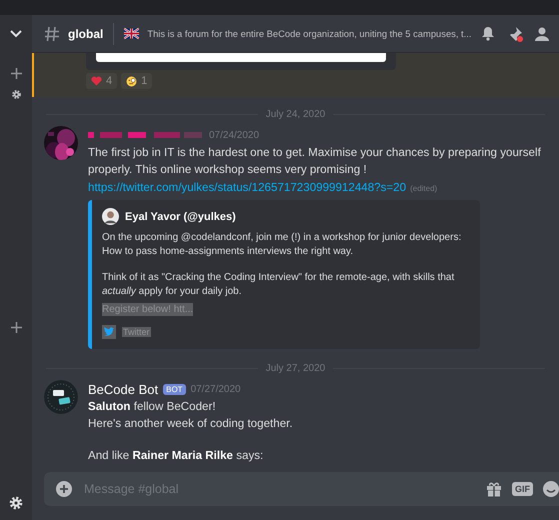 This screenshot has width=559, height=520. I want to click on date-divider: July 24, 2020, so click(296, 114).